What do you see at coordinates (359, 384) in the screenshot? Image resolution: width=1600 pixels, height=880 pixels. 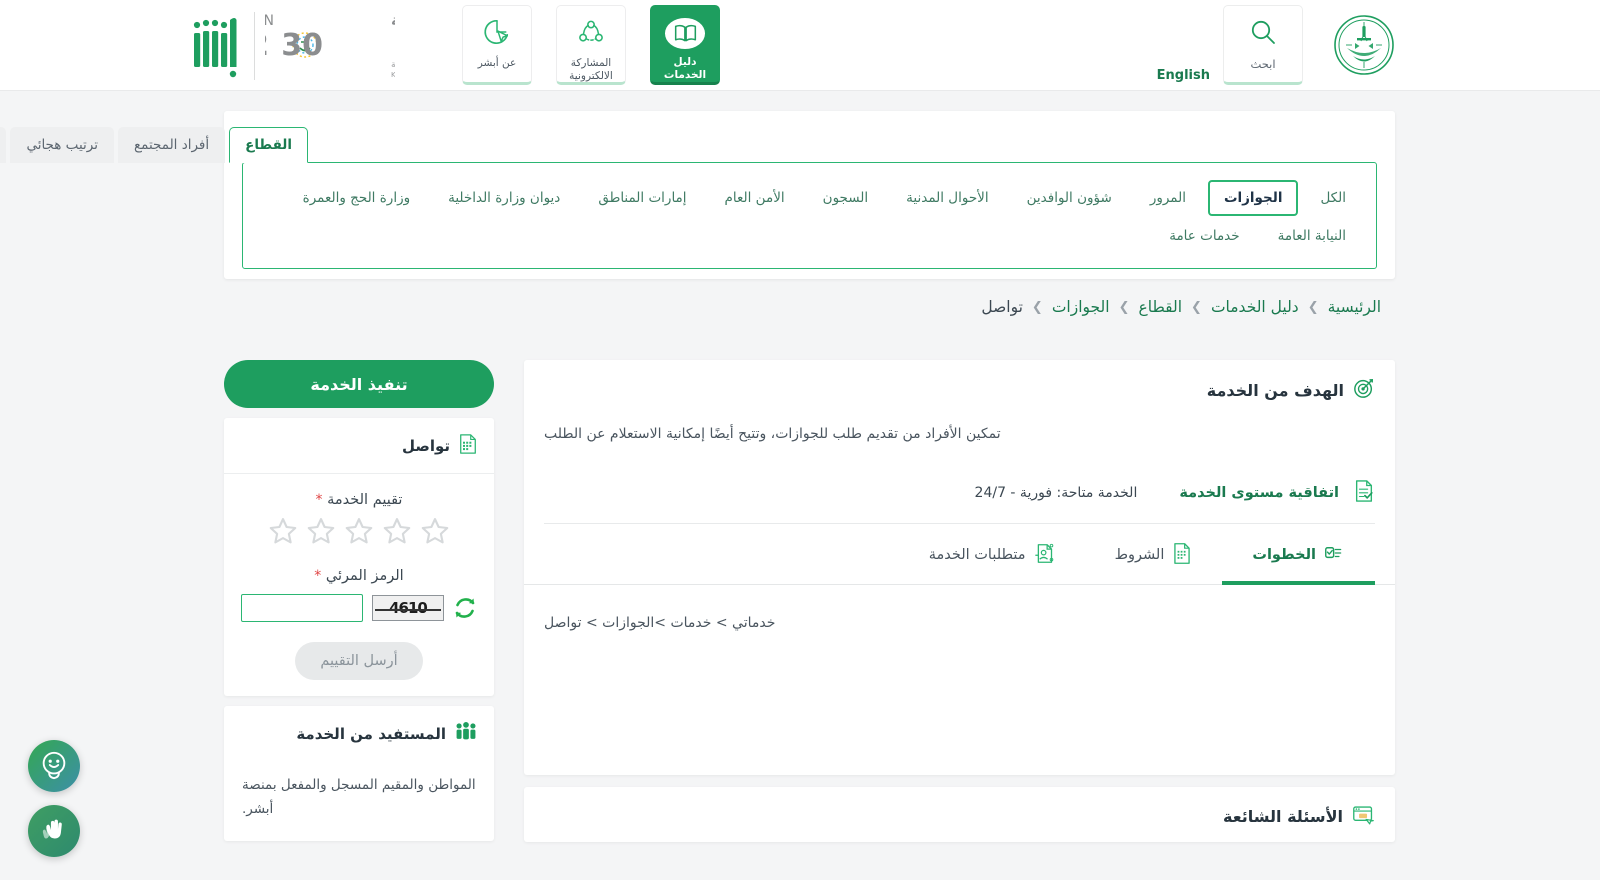 I see `execute-service-button: تنفيذ الخدمة` at bounding box center [359, 384].